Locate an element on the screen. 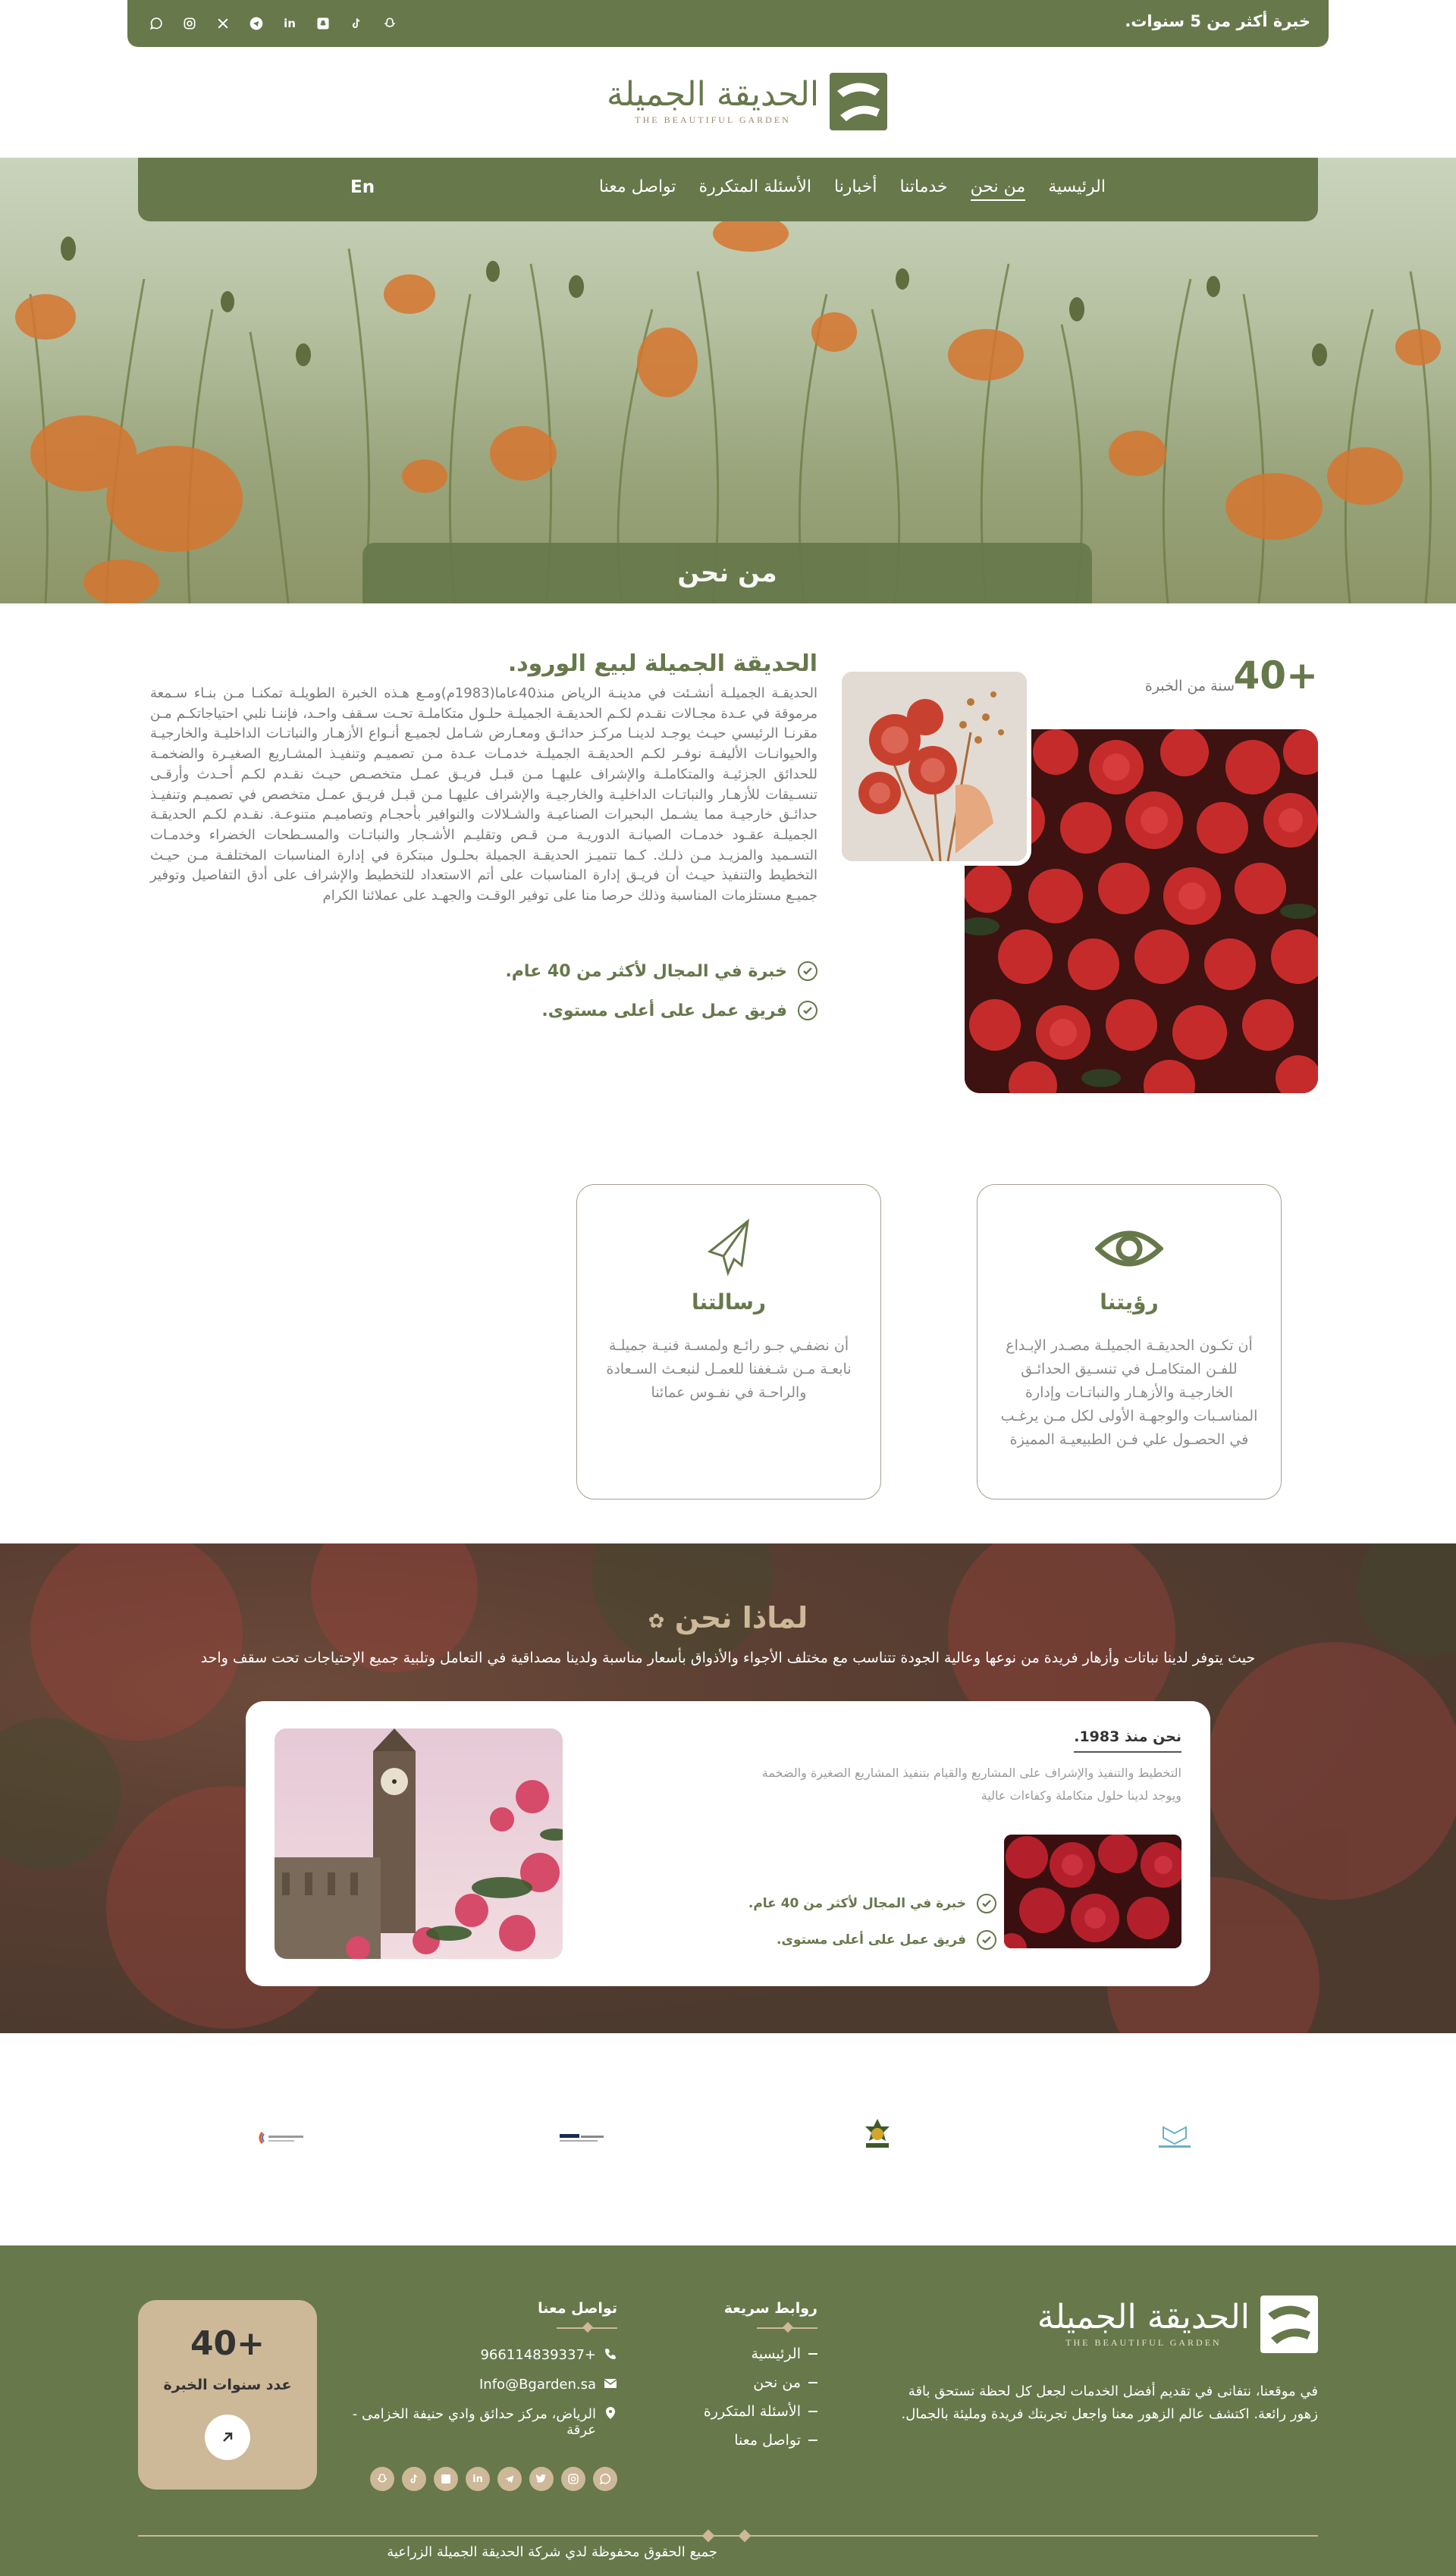  footer-divider is located at coordinates (728, 2536).